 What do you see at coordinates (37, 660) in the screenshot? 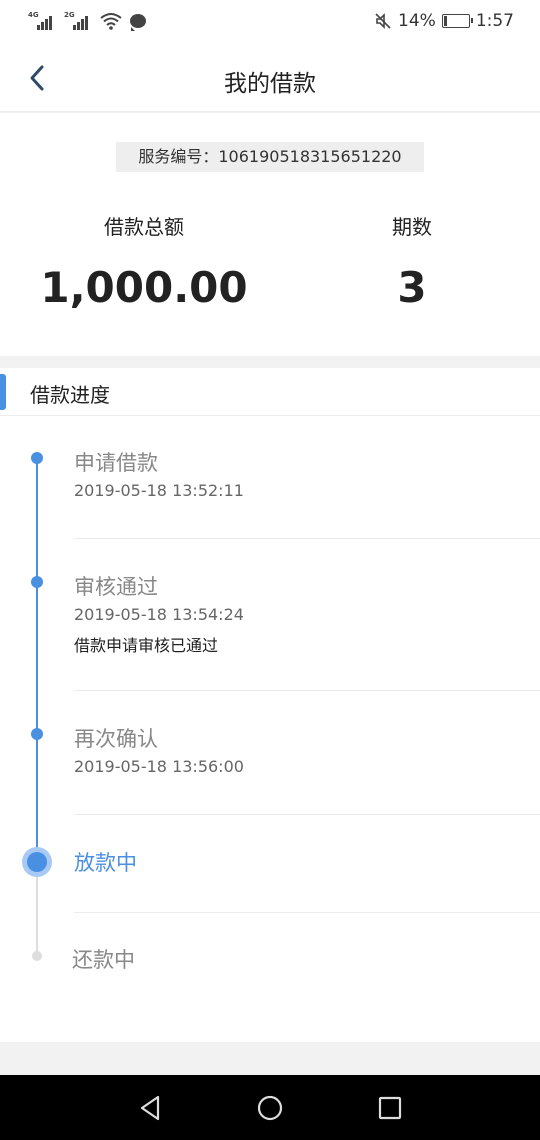
I see `timeline-line-completed` at bounding box center [37, 660].